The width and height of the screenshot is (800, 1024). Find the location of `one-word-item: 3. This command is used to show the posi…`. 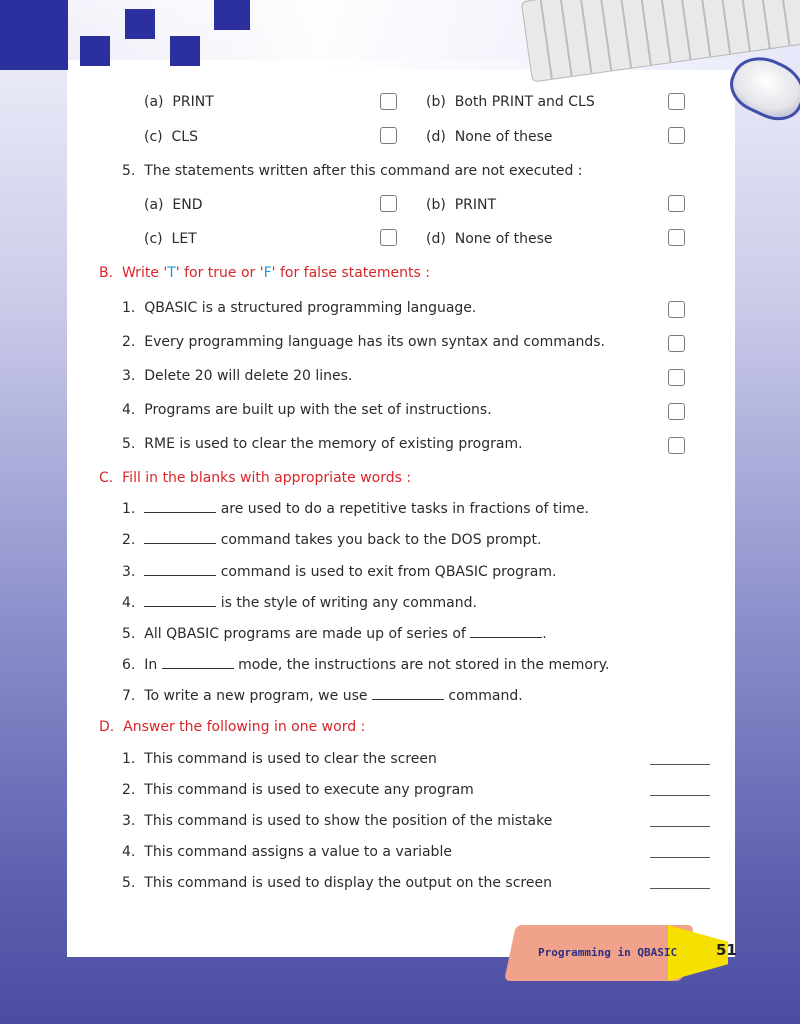

one-word-item: 3. This command is used to show the posi… is located at coordinates (337, 821).